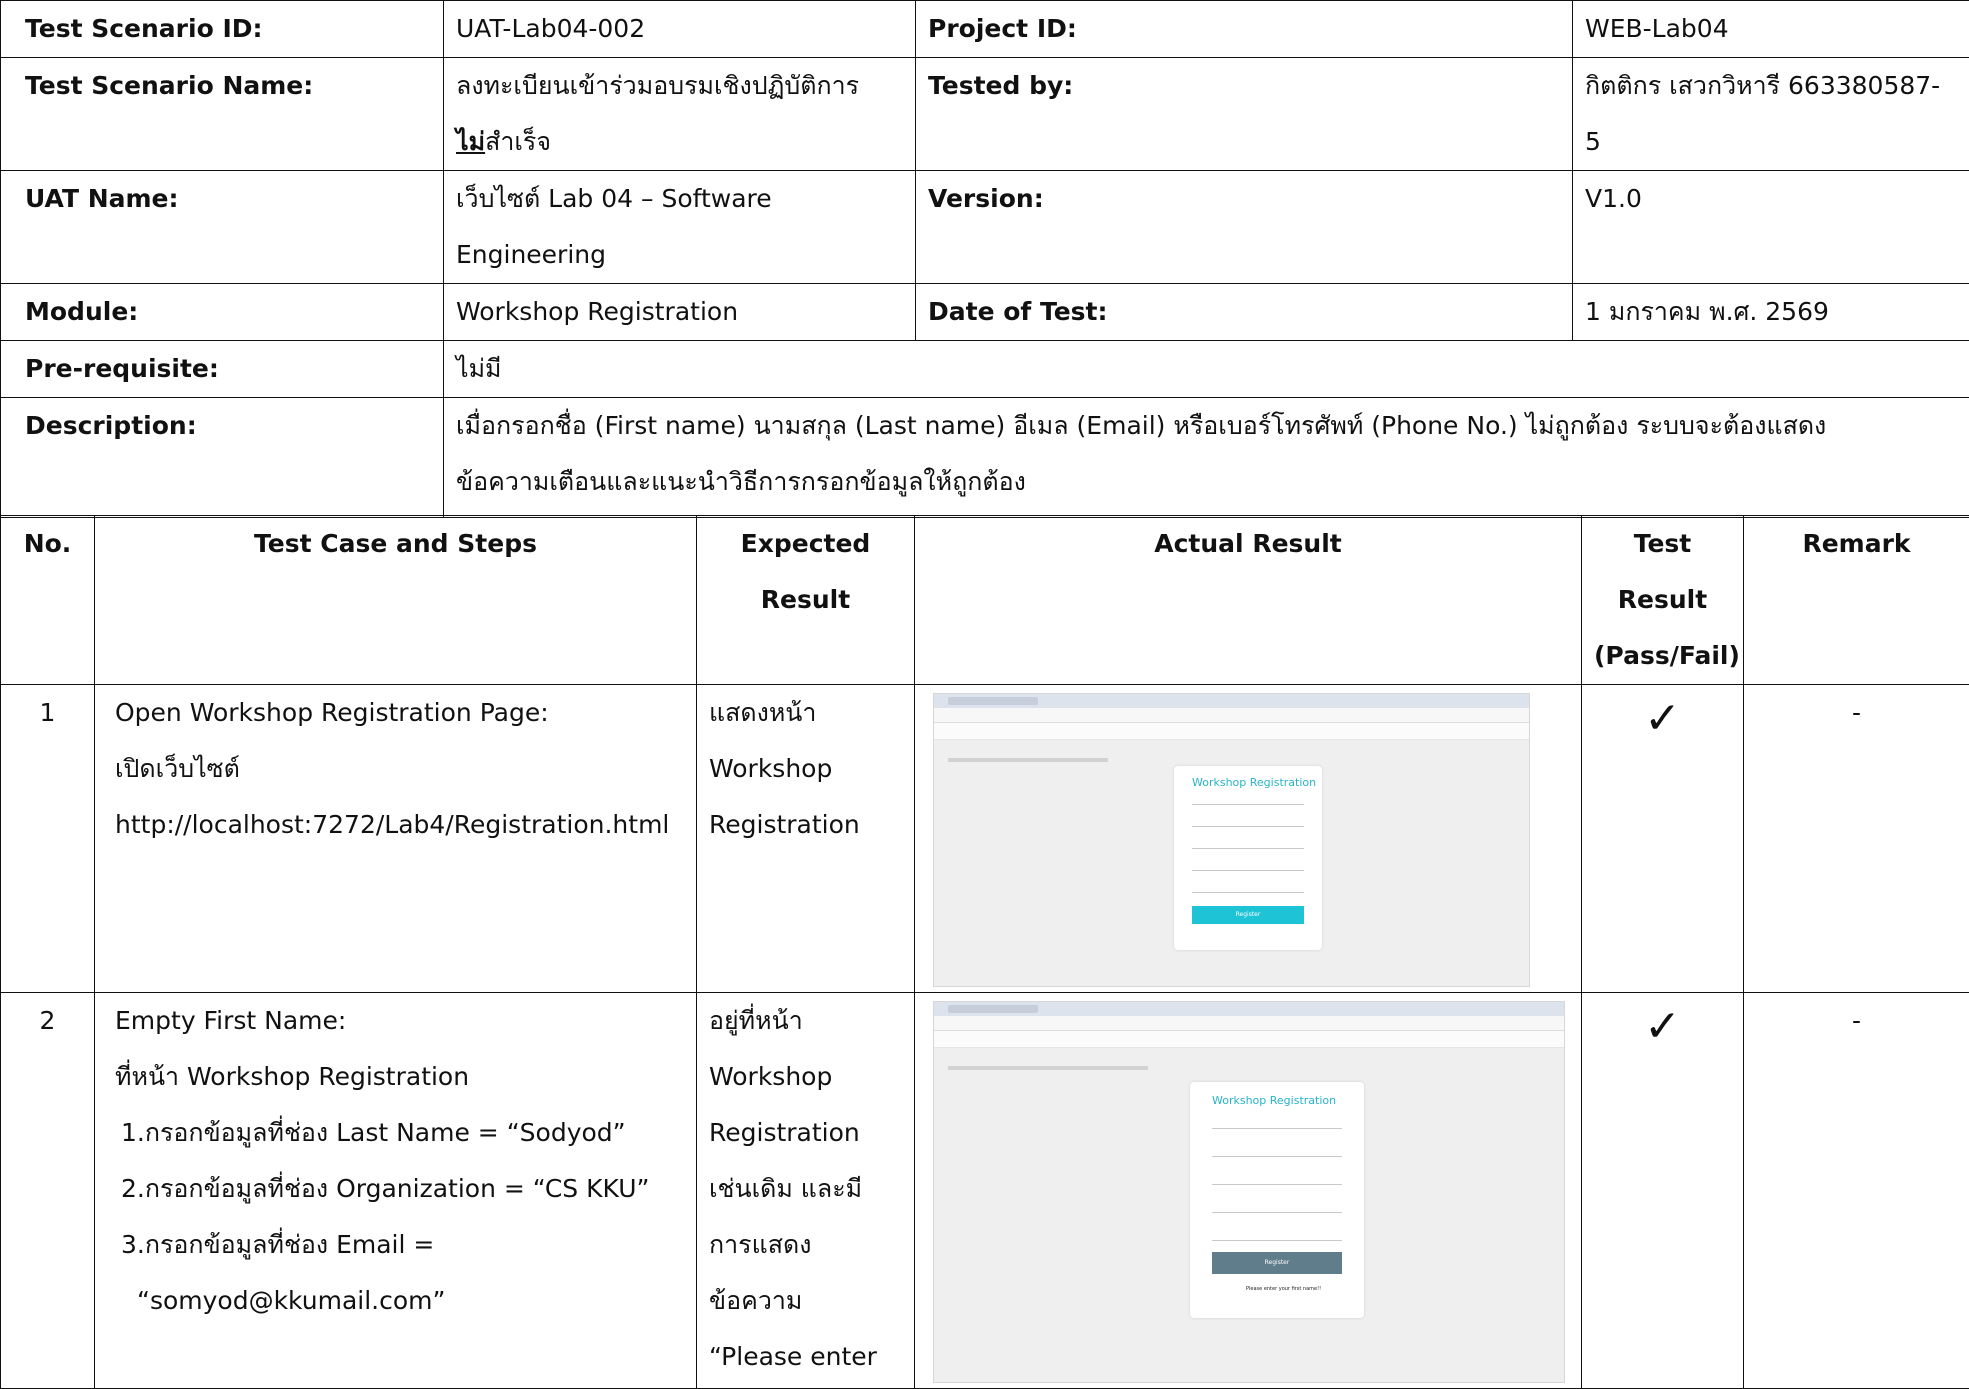 Image resolution: width=1969 pixels, height=1389 pixels. I want to click on error-message: Please enter your first name!!, so click(1283, 1289).